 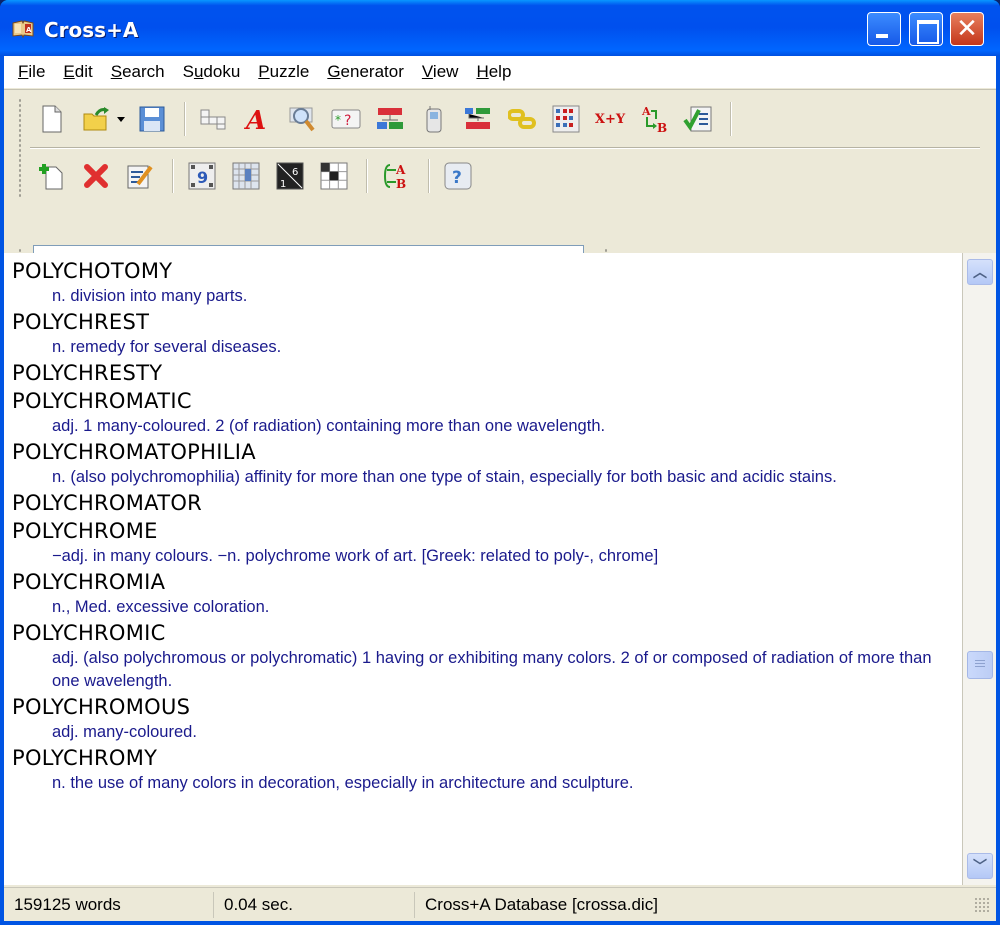 What do you see at coordinates (396, 176) in the screenshot?
I see `compare-button: AB` at bounding box center [396, 176].